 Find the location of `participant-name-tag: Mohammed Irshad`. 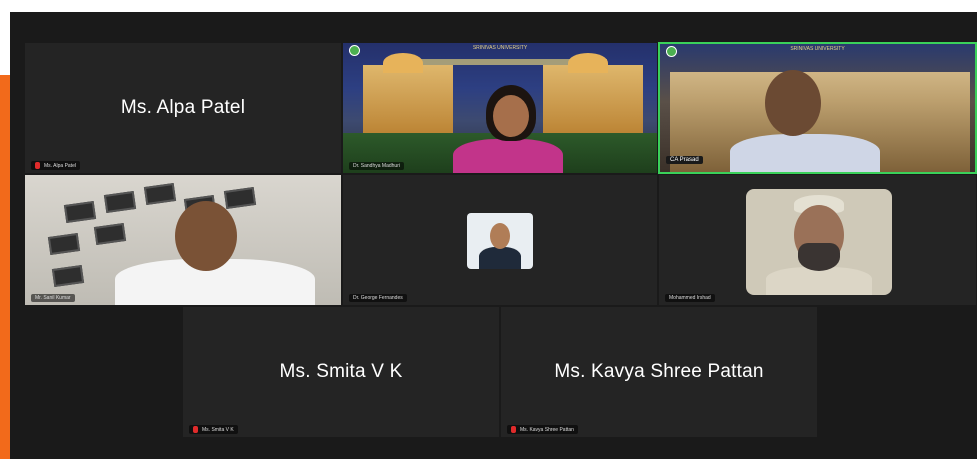

participant-name-tag: Mohammed Irshad is located at coordinates (690, 298).